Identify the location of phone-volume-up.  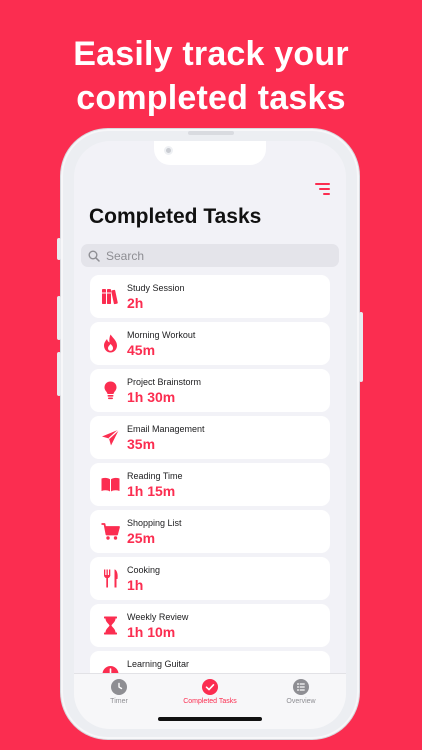
(59, 318).